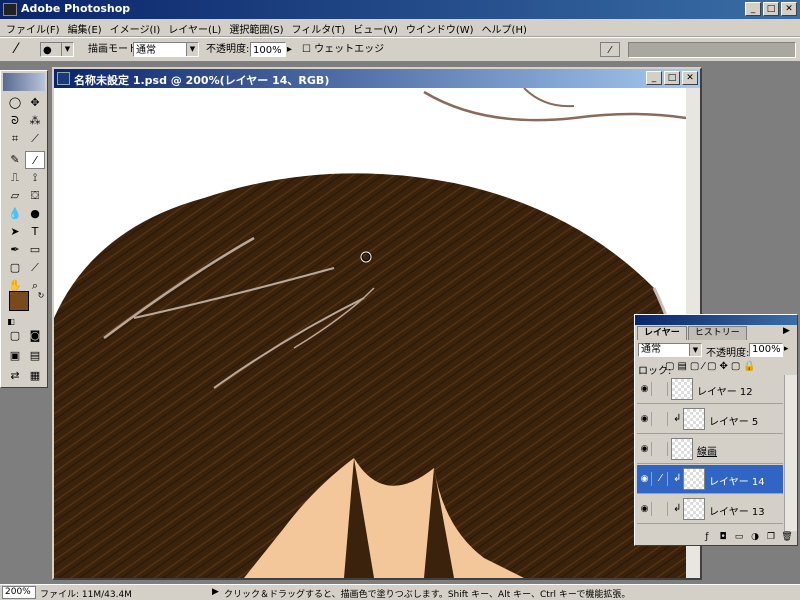 The image size is (800, 600). I want to click on layer-name: レイヤー 5, so click(734, 422).